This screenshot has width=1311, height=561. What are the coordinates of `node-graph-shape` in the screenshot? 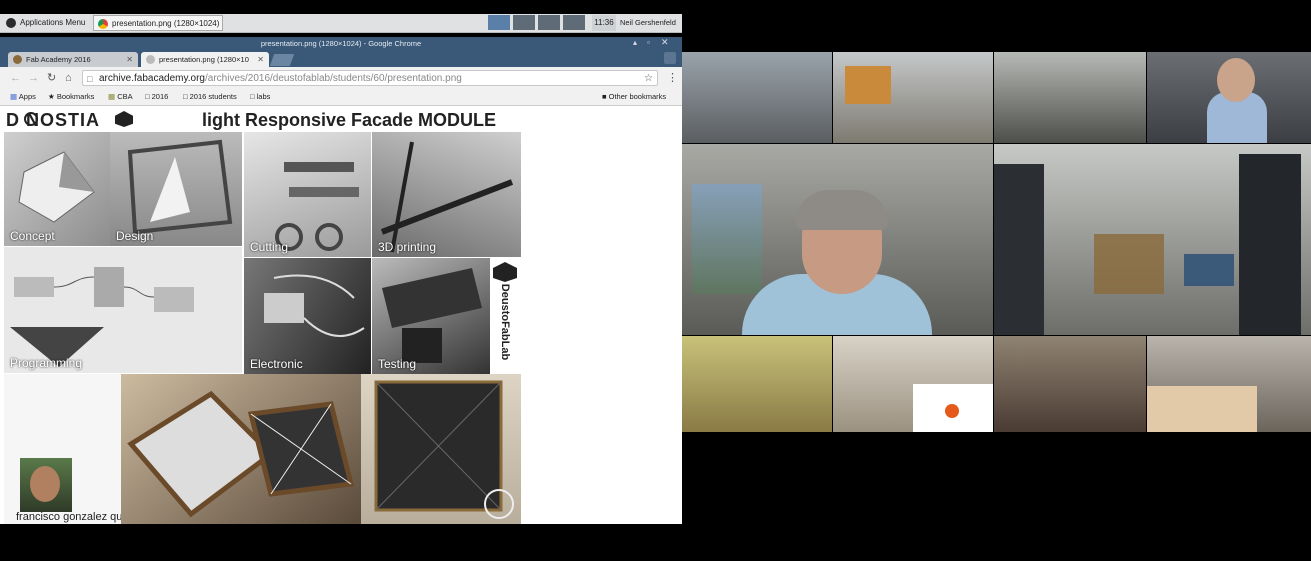 It's located at (102, 317).